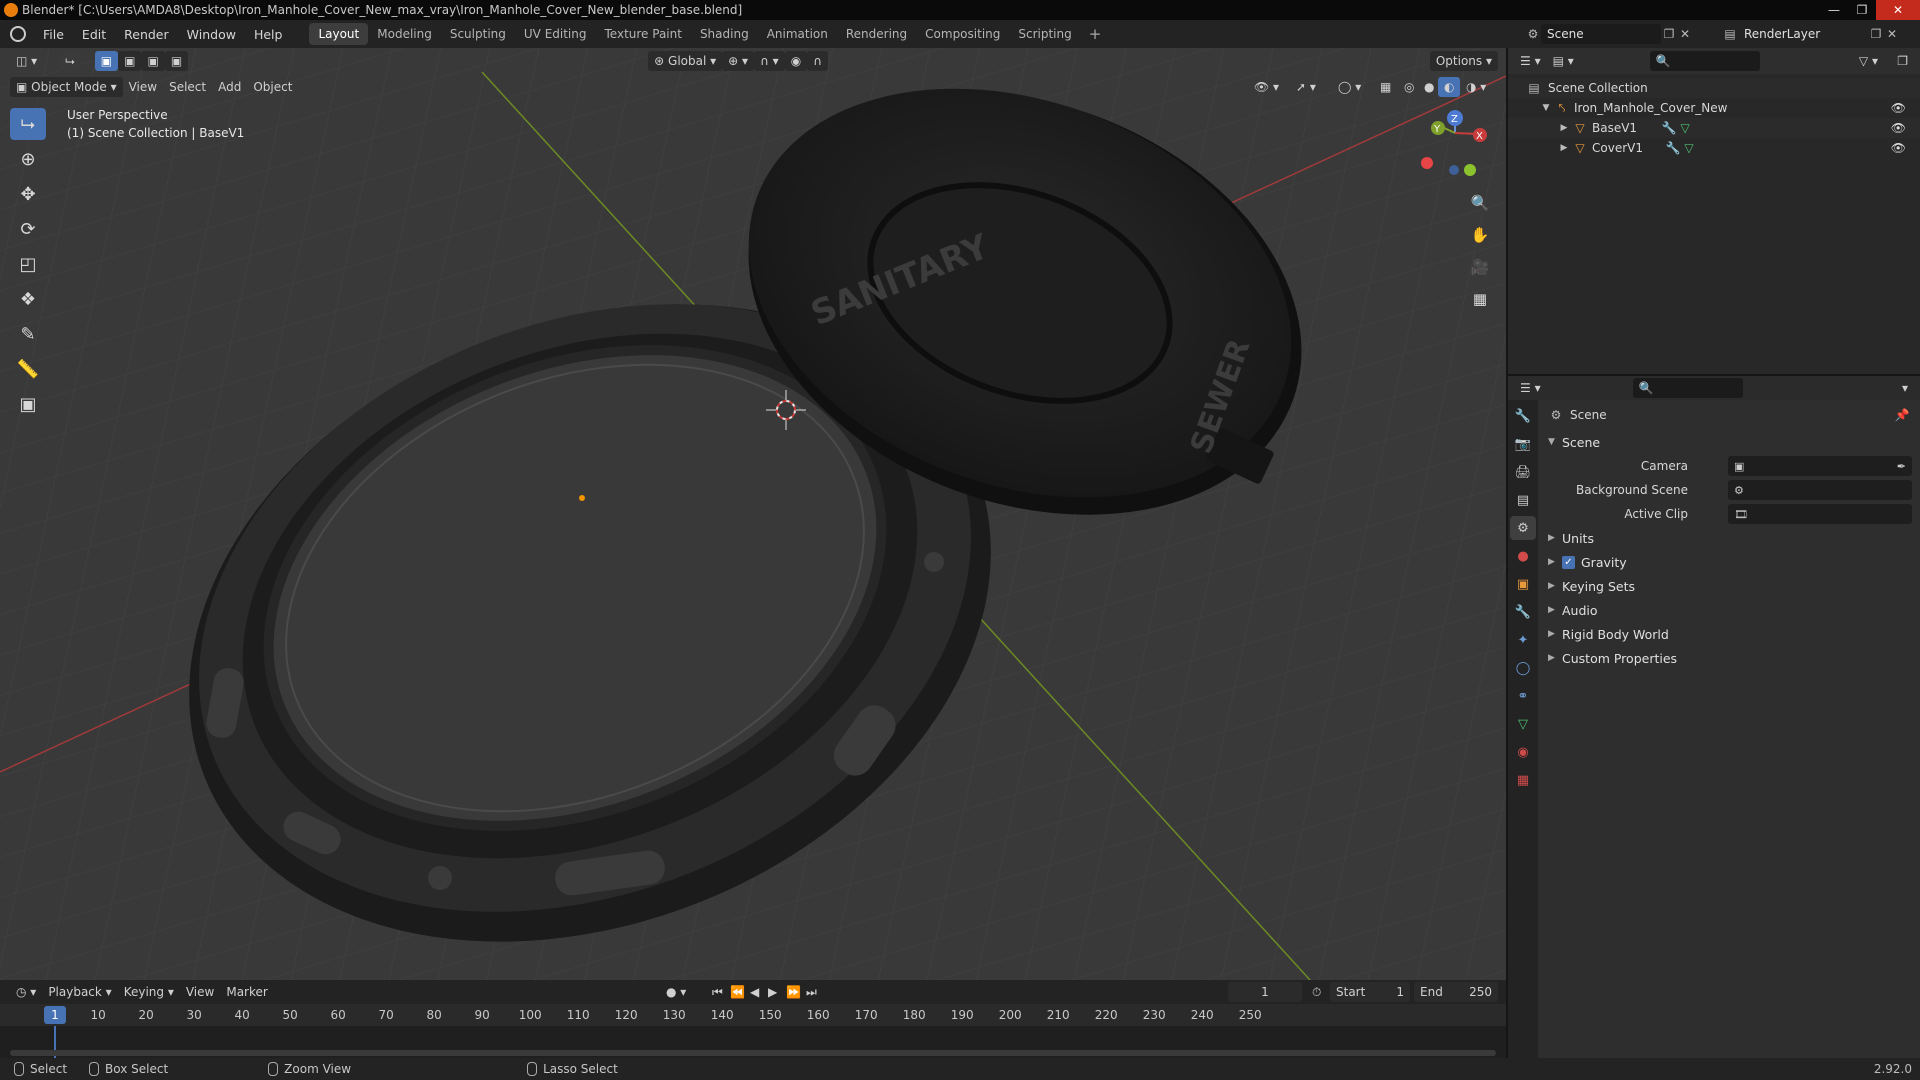 Image resolution: width=1920 pixels, height=1080 pixels. I want to click on renderlayer-selector: ▤ RenderLayer ❐ ✕, so click(1819, 34).